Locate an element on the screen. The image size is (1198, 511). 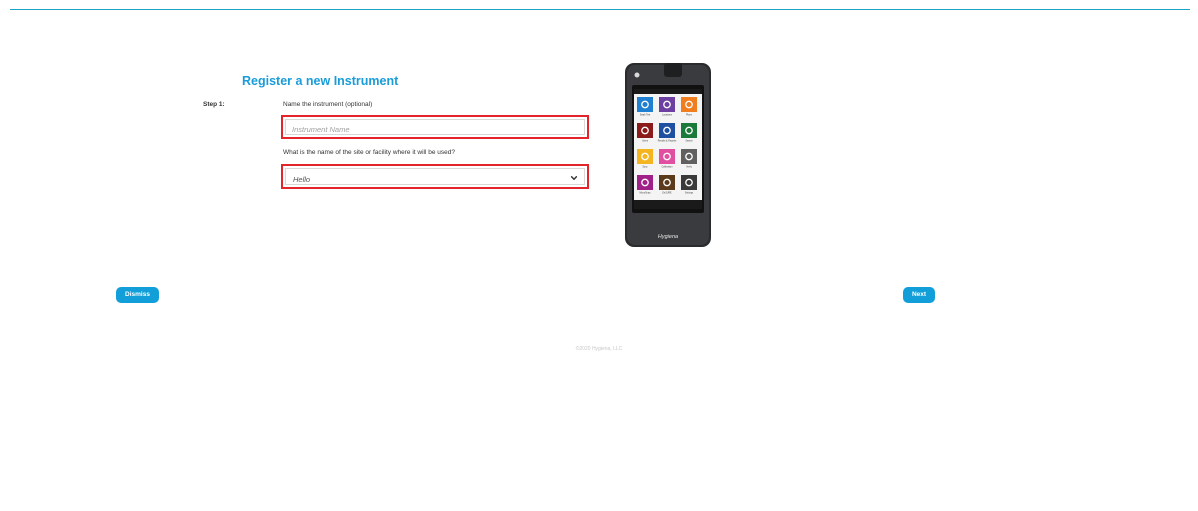
instrument-name-input-frame is located at coordinates (435, 127).